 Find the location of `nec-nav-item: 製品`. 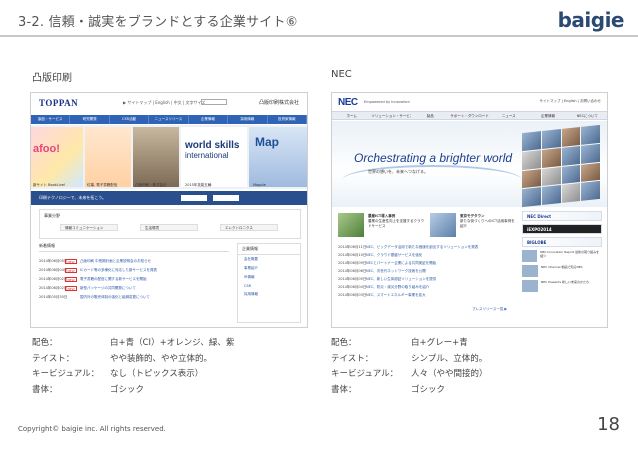

nec-nav-item: 製品 is located at coordinates (430, 116).